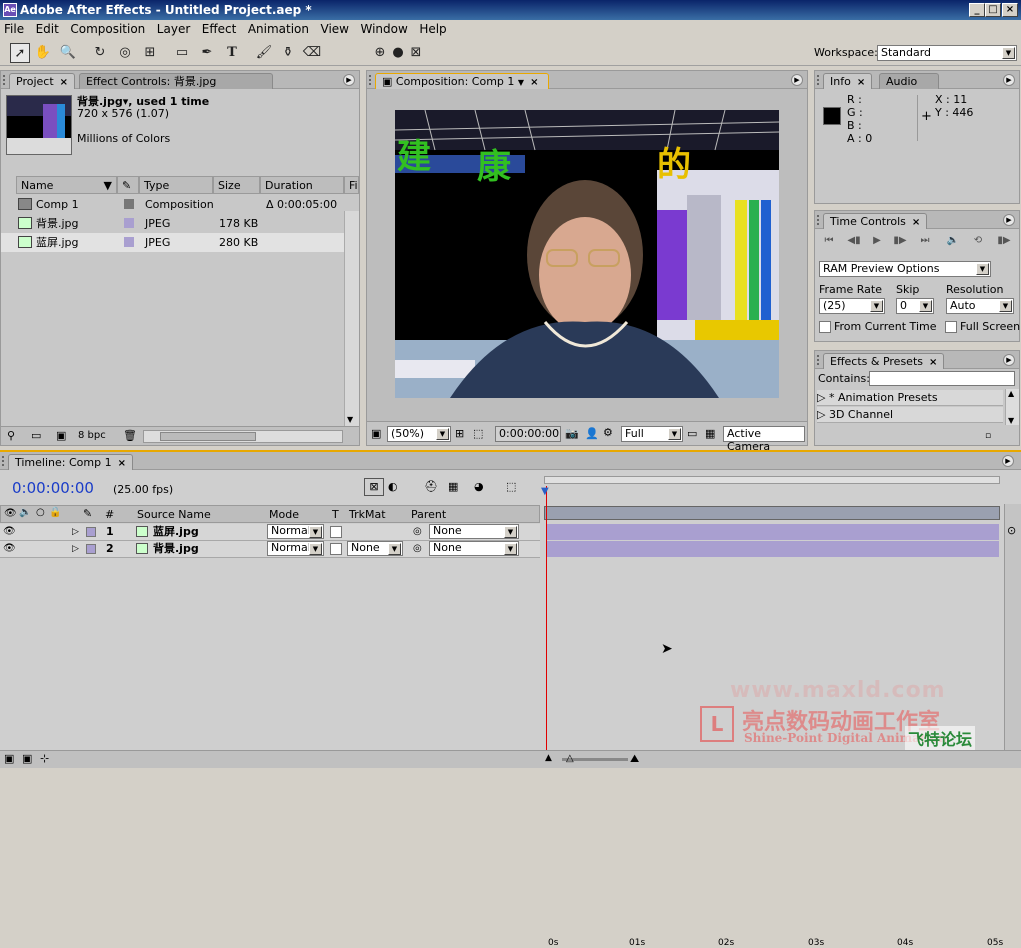  I want to click on bit-depth: 8 bpc, so click(92, 435).